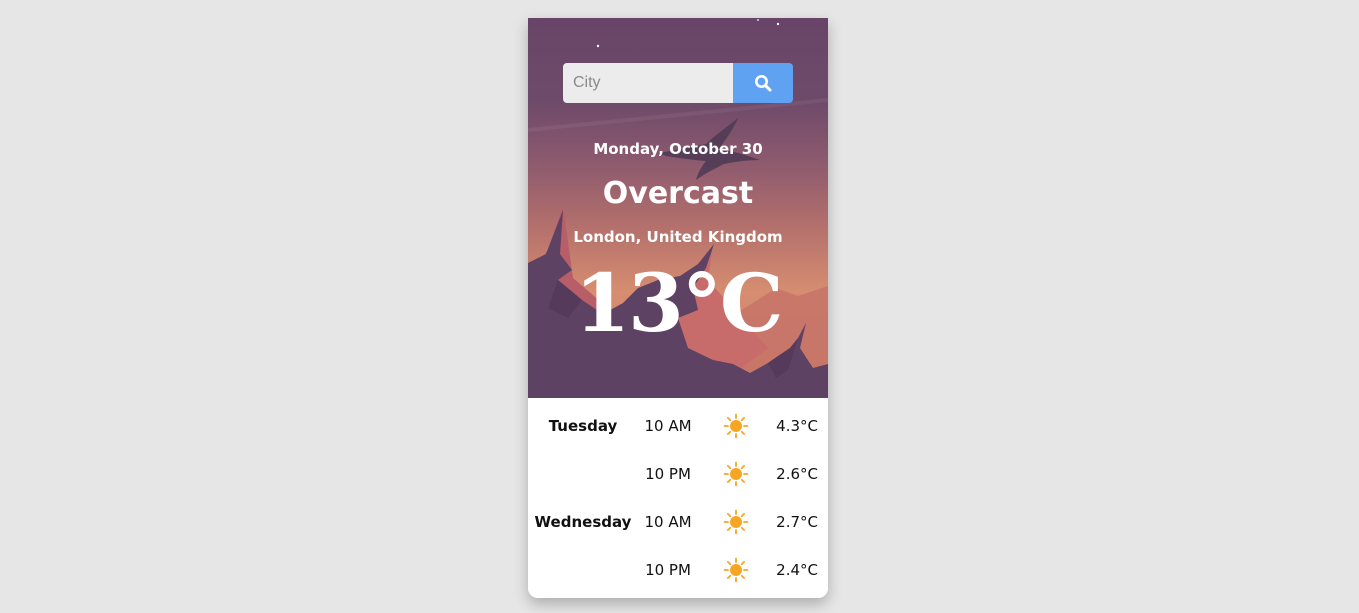 The height and width of the screenshot is (613, 1359). What do you see at coordinates (678, 193) in the screenshot?
I see `weather-condition: Overcast` at bounding box center [678, 193].